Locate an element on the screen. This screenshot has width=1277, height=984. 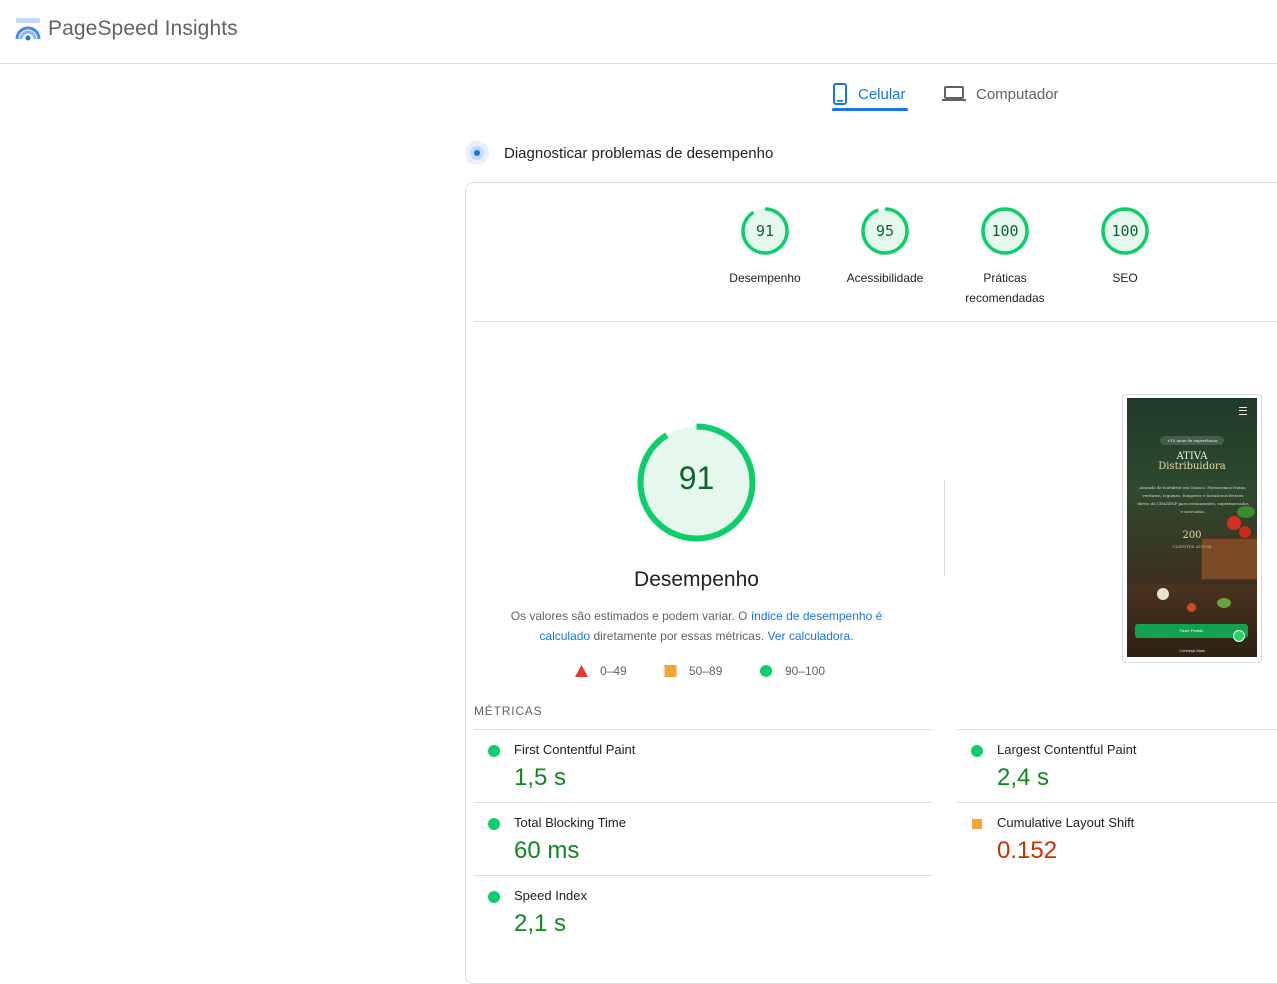
metric-fcp: First Contentful Paint 1,5 s is located at coordinates (703, 765).